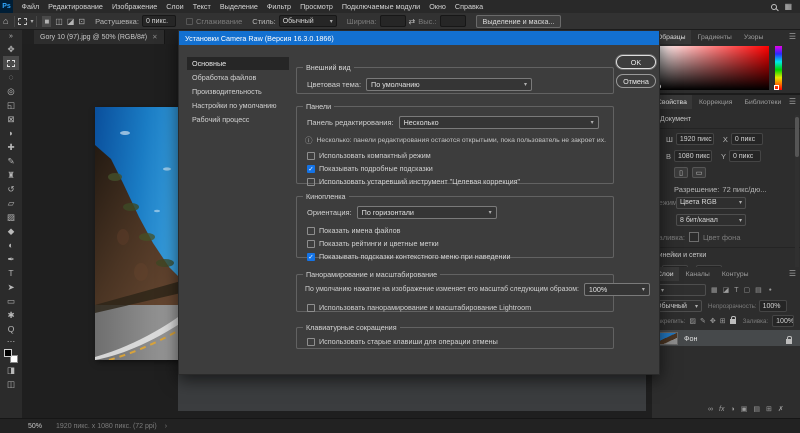  Describe the element at coordinates (703, 321) in the screenshot. I see `lock-pixels-icon: ✎` at that location.